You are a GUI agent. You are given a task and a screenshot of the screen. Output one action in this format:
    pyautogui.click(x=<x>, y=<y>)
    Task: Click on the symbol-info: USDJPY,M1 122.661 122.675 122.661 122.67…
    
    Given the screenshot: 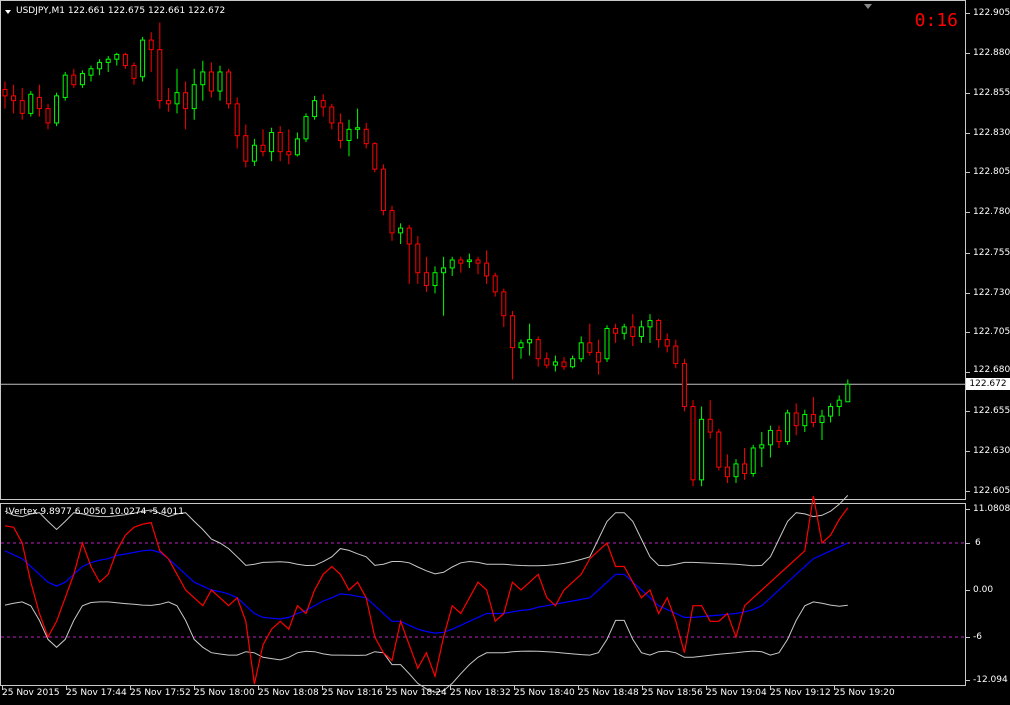 What is the action you would take?
    pyautogui.click(x=121, y=11)
    